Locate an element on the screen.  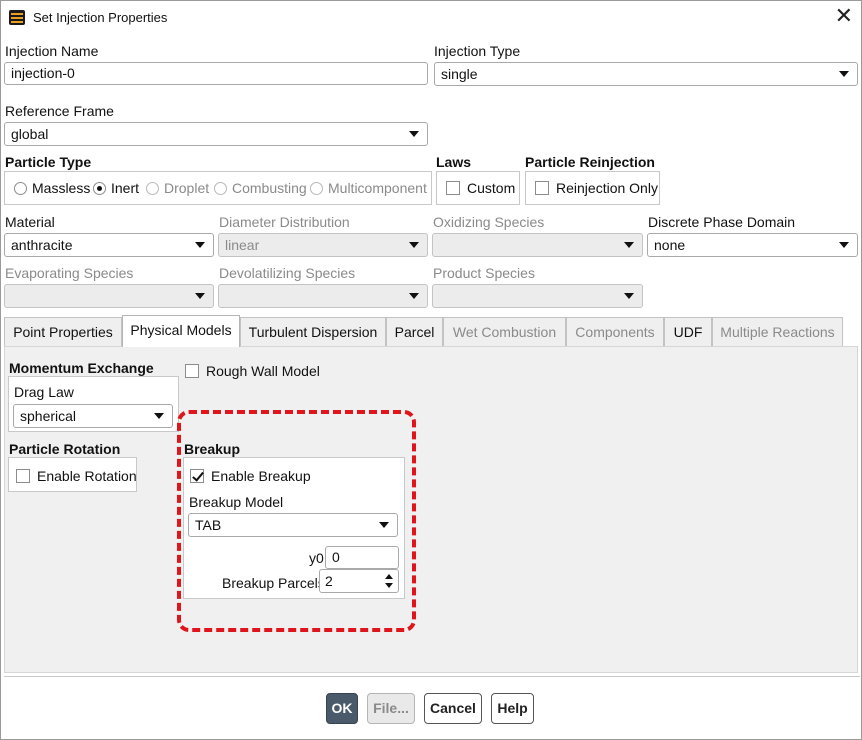
drag-law-label: Drag Law is located at coordinates (44, 392).